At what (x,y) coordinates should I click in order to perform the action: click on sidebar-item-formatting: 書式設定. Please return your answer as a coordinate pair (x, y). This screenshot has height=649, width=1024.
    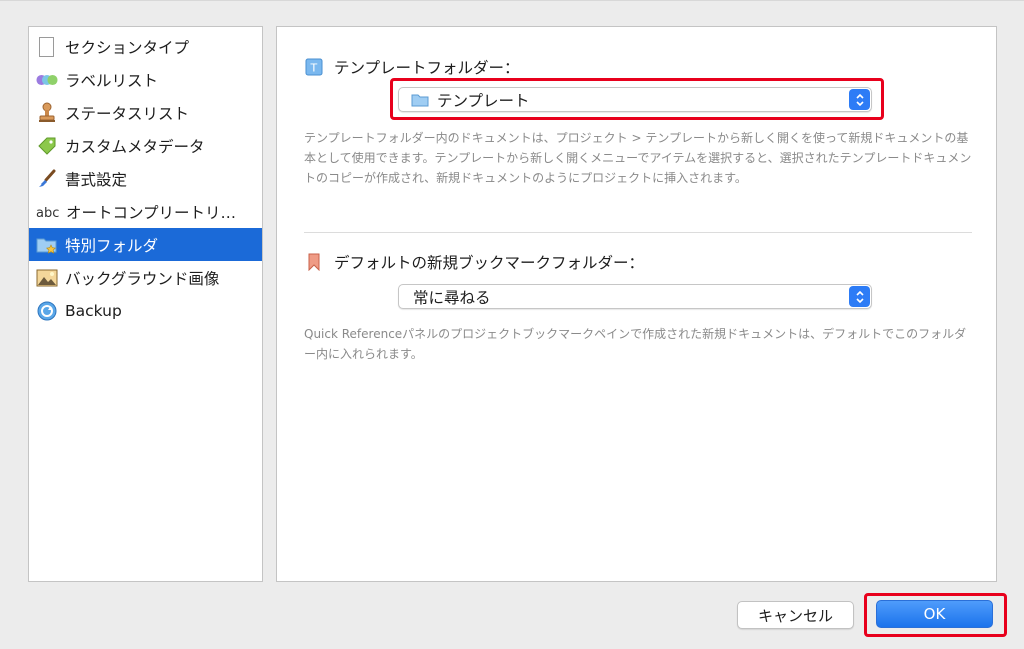
    Looking at the image, I should click on (145, 178).